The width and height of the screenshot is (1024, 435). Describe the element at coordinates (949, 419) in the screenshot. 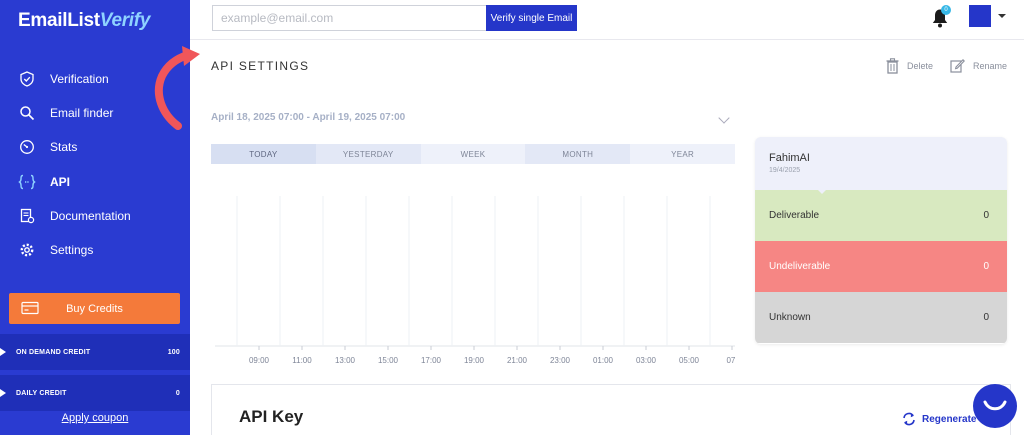

I see `regenerate-label: Regenerate` at that location.